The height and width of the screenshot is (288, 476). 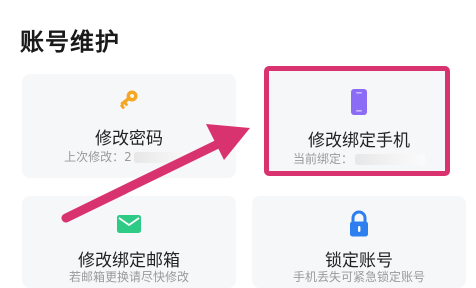 I want to click on envelope-icon, so click(x=129, y=226).